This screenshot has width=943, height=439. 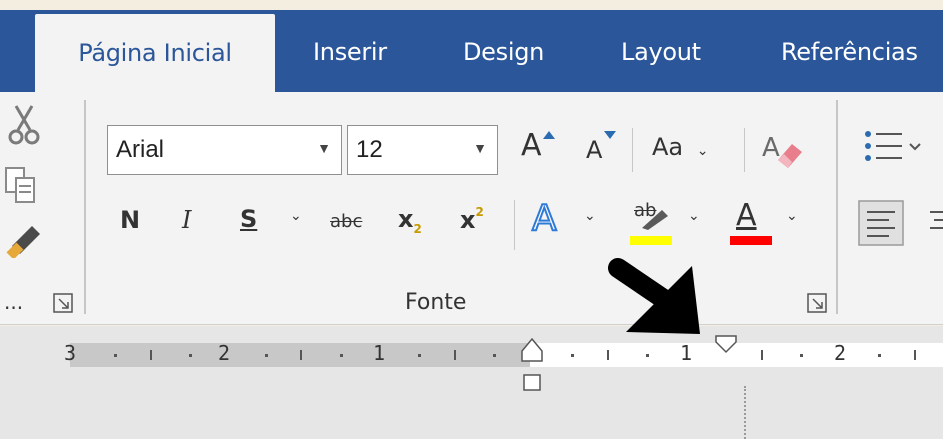 What do you see at coordinates (70, 353) in the screenshot?
I see `ruler-number: 3` at bounding box center [70, 353].